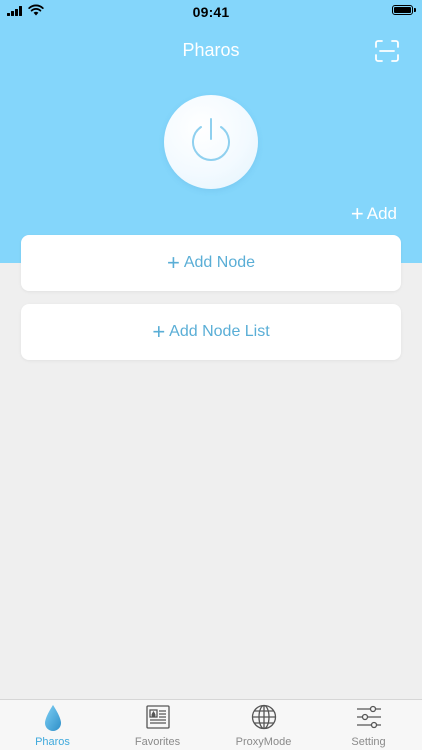  I want to click on tab-bar: Pharos Favorites ProxyMode Setting, so click(211, 724).